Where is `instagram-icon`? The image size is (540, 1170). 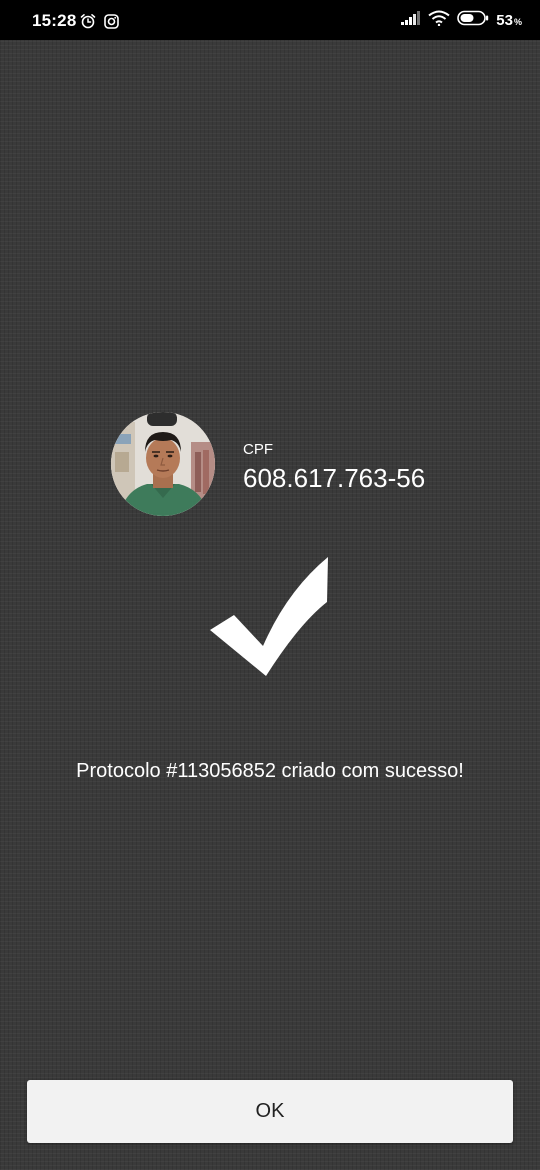 instagram-icon is located at coordinates (111, 23).